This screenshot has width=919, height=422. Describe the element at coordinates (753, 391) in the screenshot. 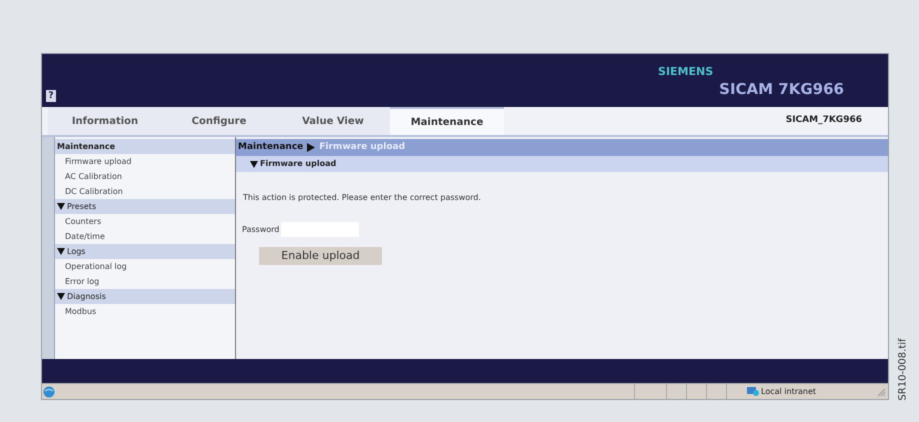

I see `network-icon` at that location.